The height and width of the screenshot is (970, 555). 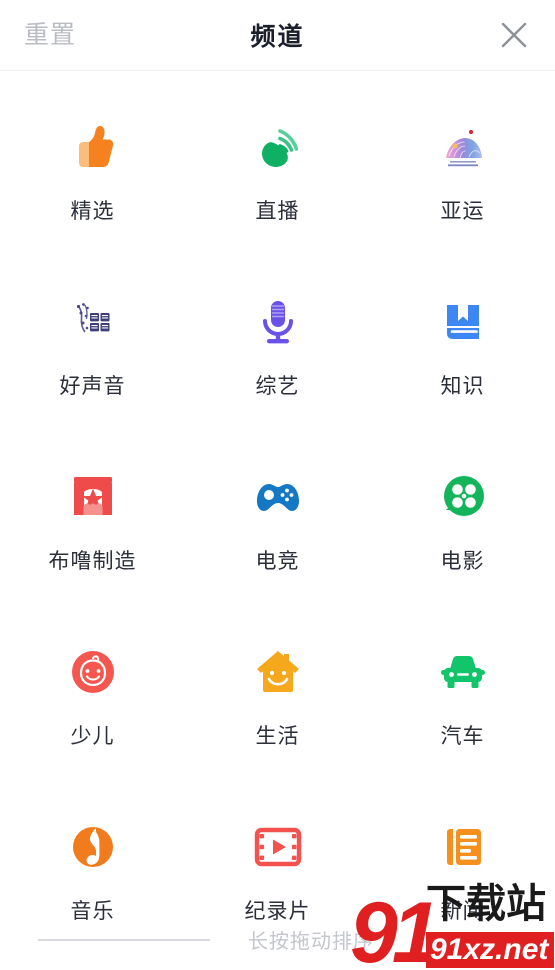 I want to click on channel-item-esports: 电竞, so click(x=277, y=556).